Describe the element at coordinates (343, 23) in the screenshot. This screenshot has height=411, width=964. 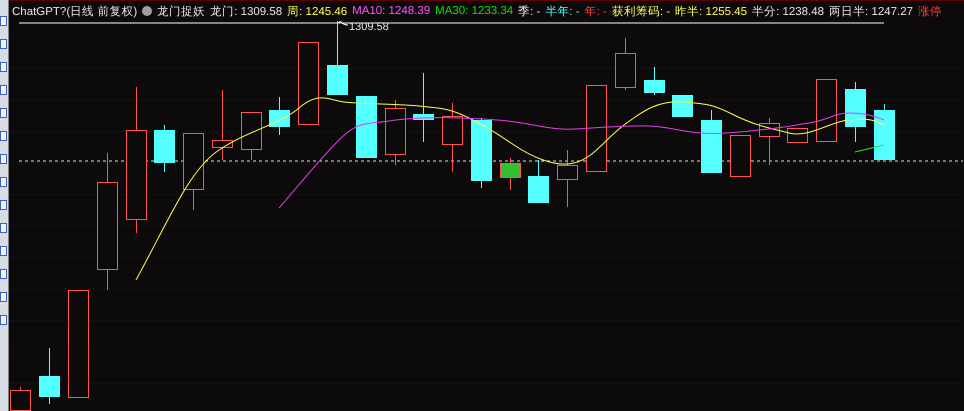
I see `pointer-icon` at that location.